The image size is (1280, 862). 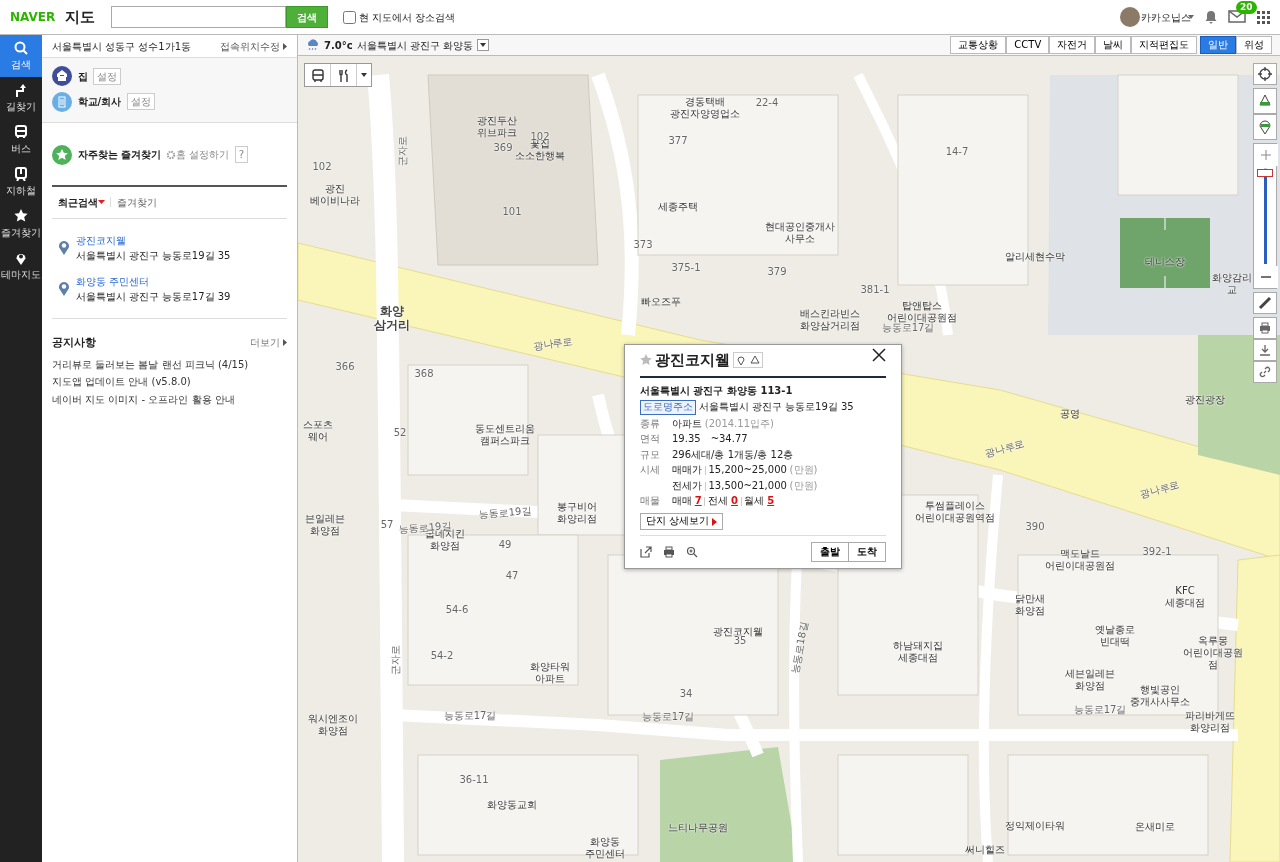 What do you see at coordinates (250, 46) in the screenshot?
I see `edit-location-link: 접속위치수정` at bounding box center [250, 46].